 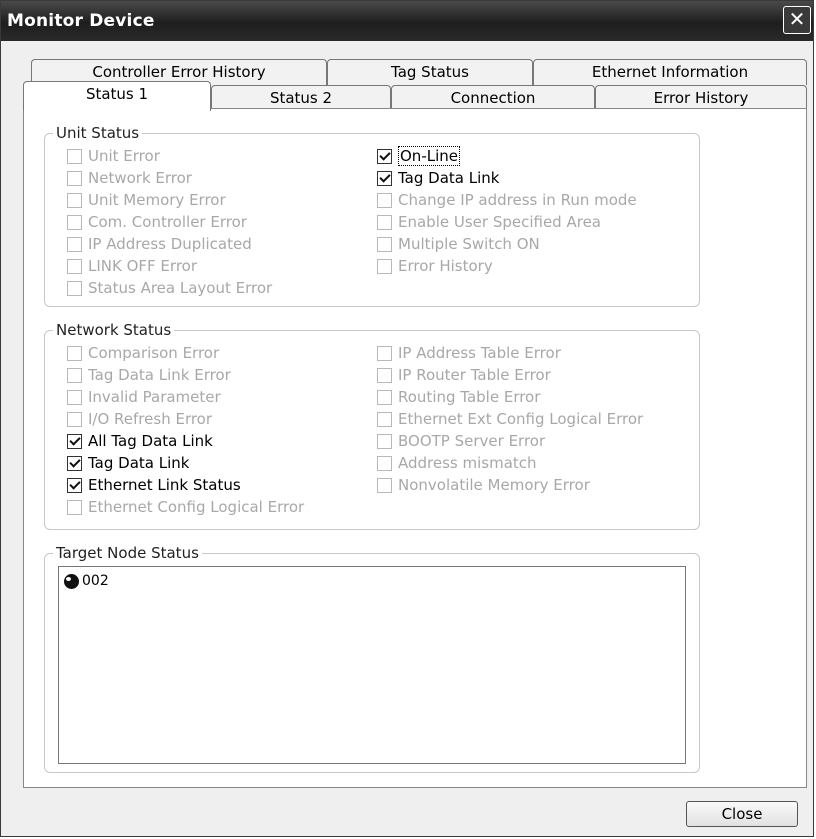 What do you see at coordinates (474, 375) in the screenshot?
I see `checkbox-label: IP Router Table Error` at bounding box center [474, 375].